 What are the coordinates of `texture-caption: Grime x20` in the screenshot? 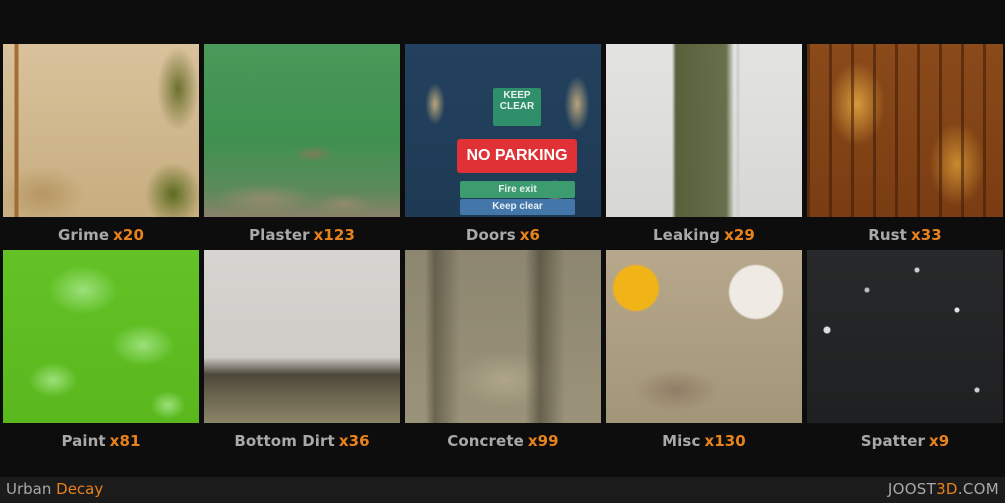 It's located at (101, 235).